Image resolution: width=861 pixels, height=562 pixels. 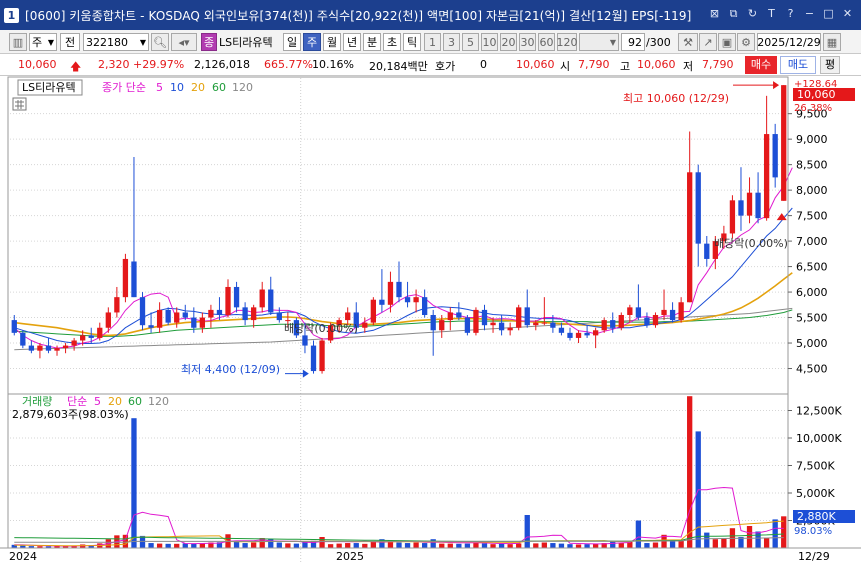 I want to click on refresh-icon: ↻, so click(x=752, y=13).